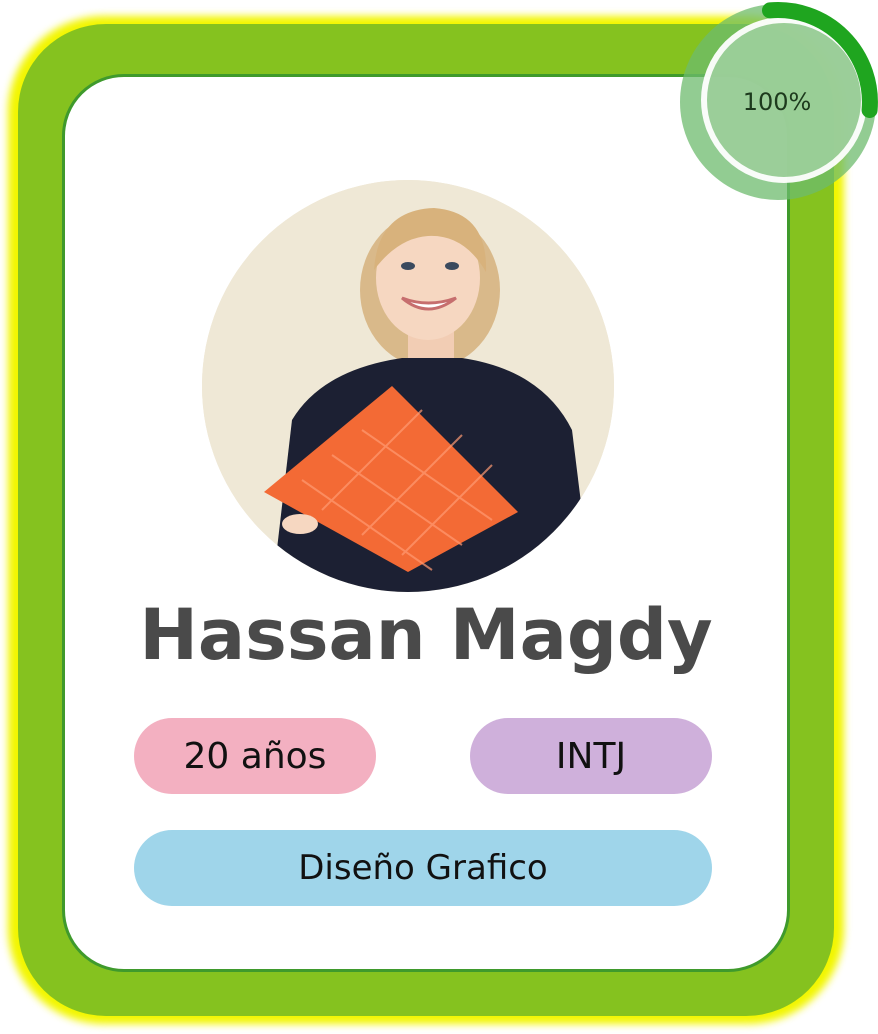 This screenshot has width=878, height=1034. I want to click on career-label: Diseño Grafico, so click(423, 868).